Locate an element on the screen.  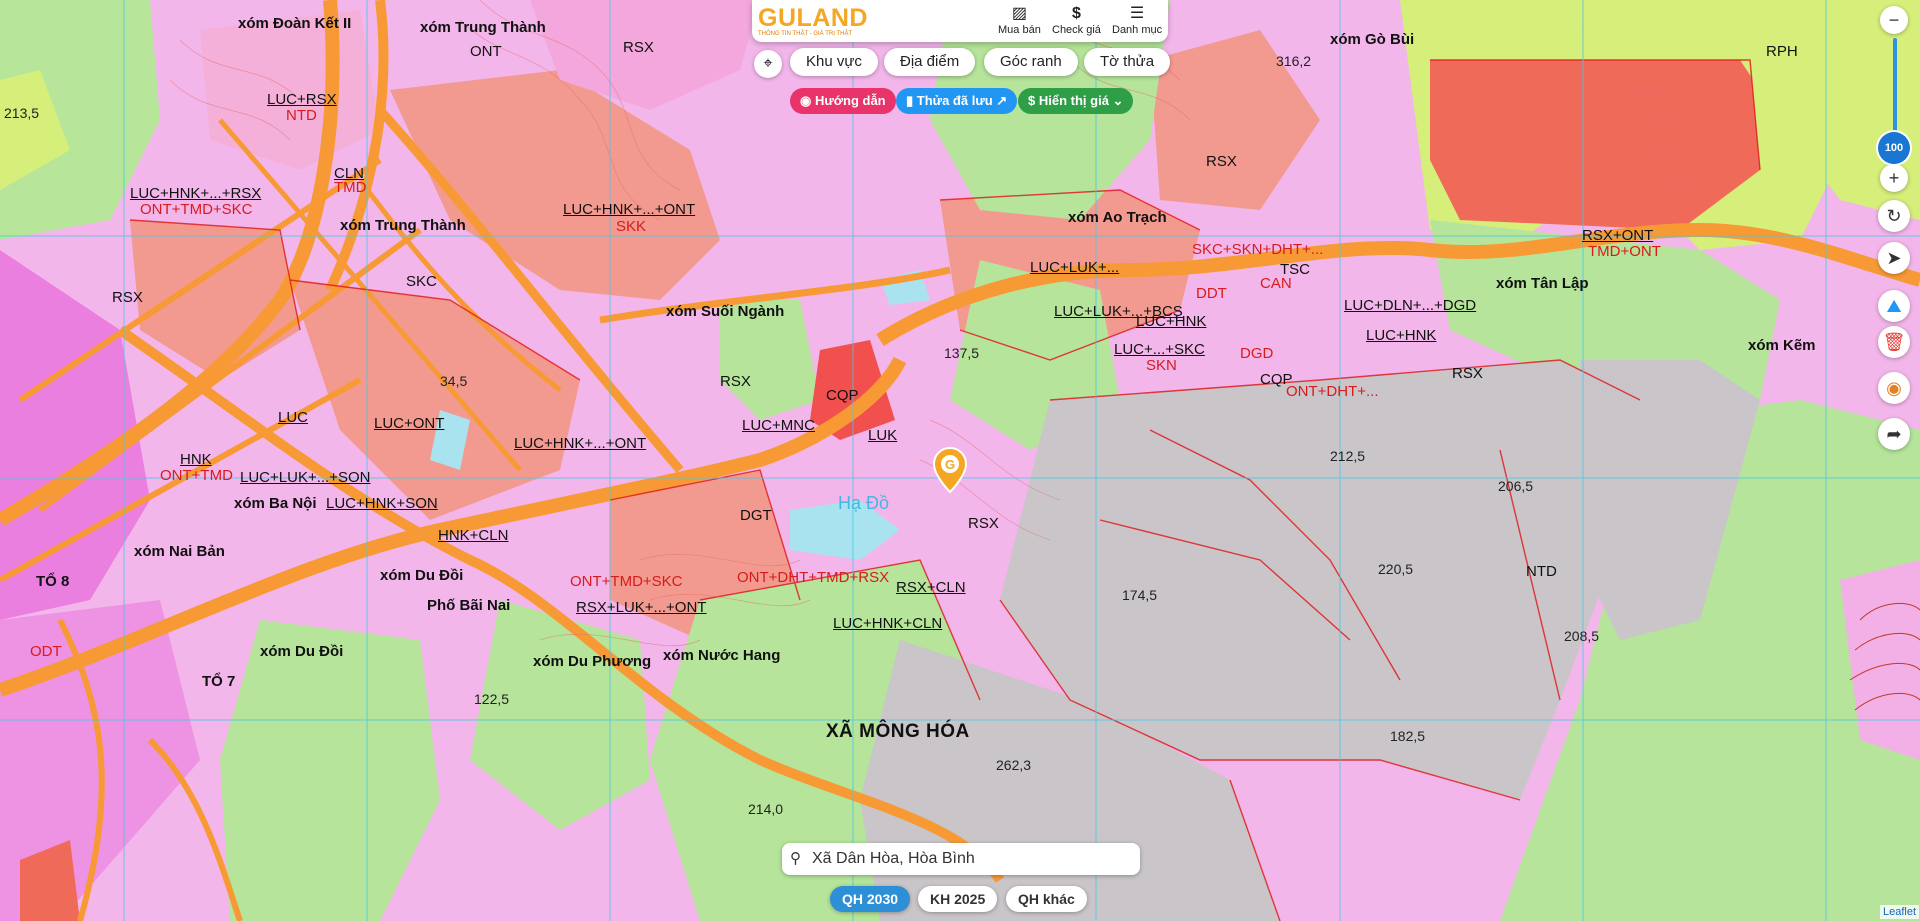
tab-kh-2025: KH 2025 is located at coordinates (958, 899).